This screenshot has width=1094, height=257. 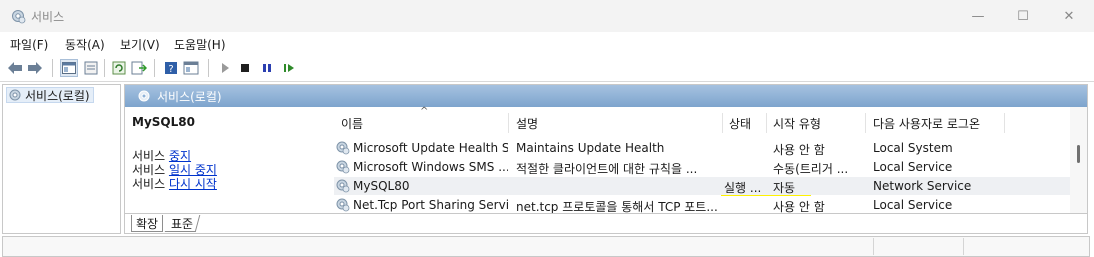 What do you see at coordinates (232, 153) in the screenshot?
I see `service-detail-panel: MySQL80 서비스 중지 서비스 일시 중지 서비스 다시 시작` at bounding box center [232, 153].